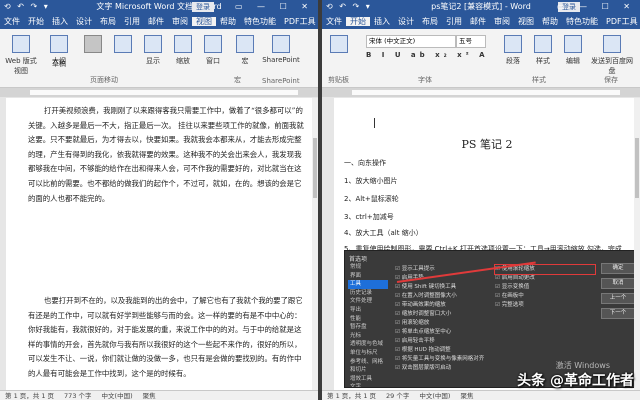 Image resolution: width=640 pixels, height=400 pixels. Describe the element at coordinates (611, 80) in the screenshot. I see `group-save-label: 保存` at that location.